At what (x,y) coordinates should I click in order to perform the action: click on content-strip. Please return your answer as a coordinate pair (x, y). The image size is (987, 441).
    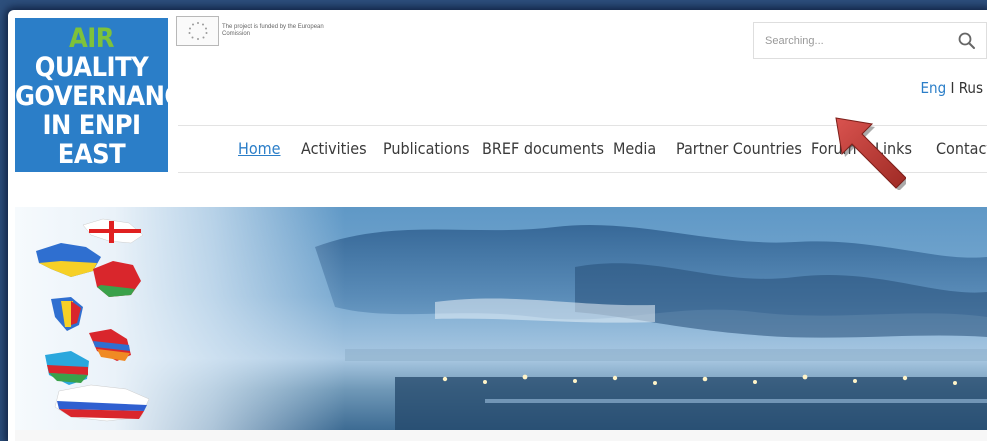
    Looking at the image, I should click on (501, 435).